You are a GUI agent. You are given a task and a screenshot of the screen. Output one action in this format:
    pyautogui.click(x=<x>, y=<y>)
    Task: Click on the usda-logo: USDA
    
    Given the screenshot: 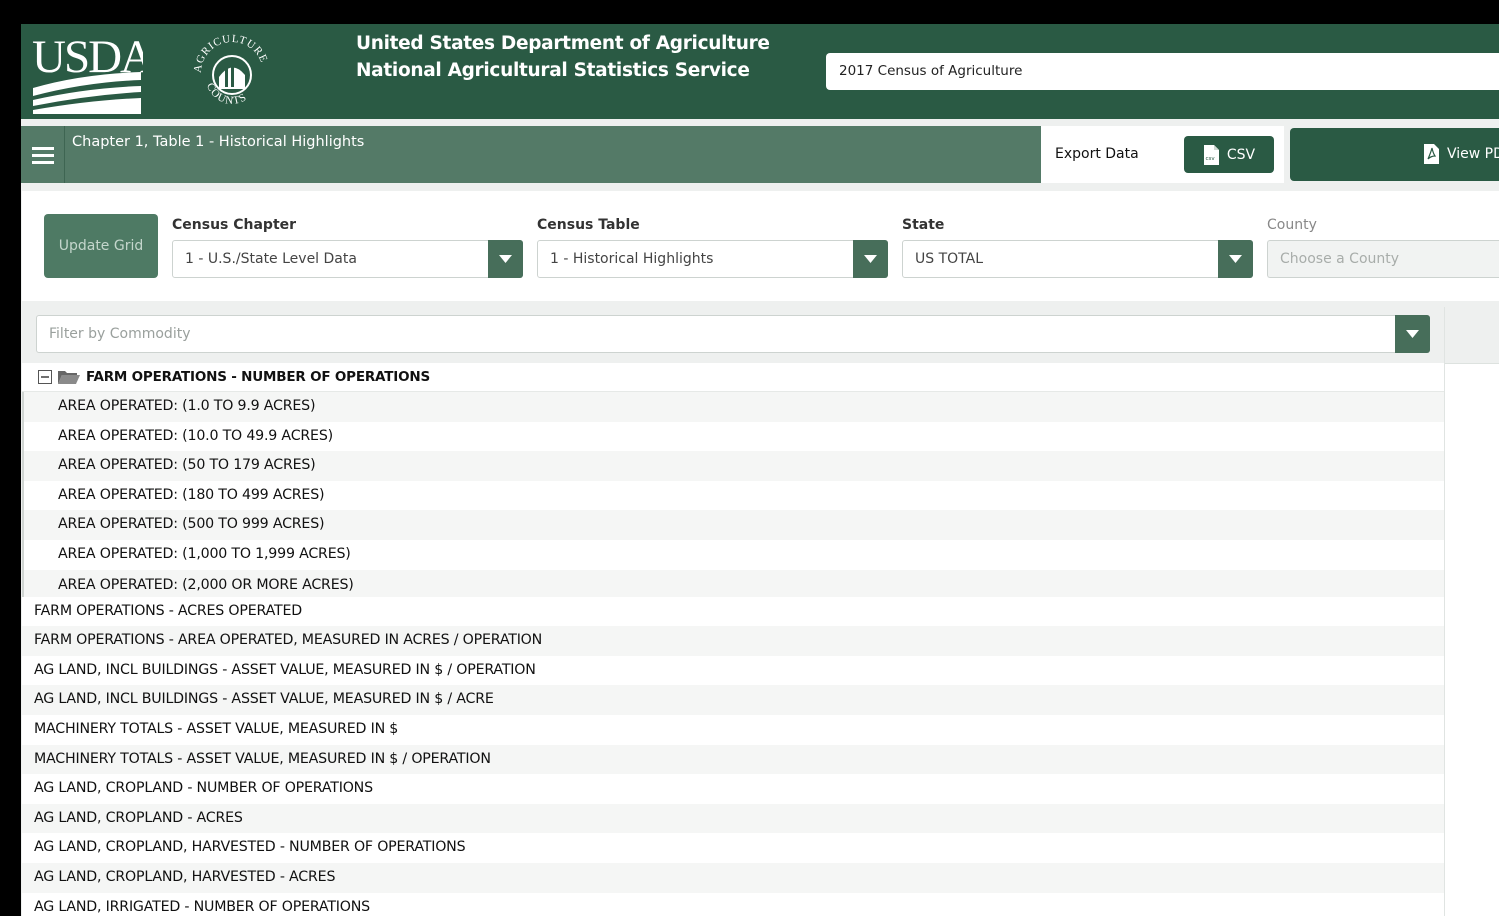 What is the action you would take?
    pyautogui.click(x=87, y=72)
    